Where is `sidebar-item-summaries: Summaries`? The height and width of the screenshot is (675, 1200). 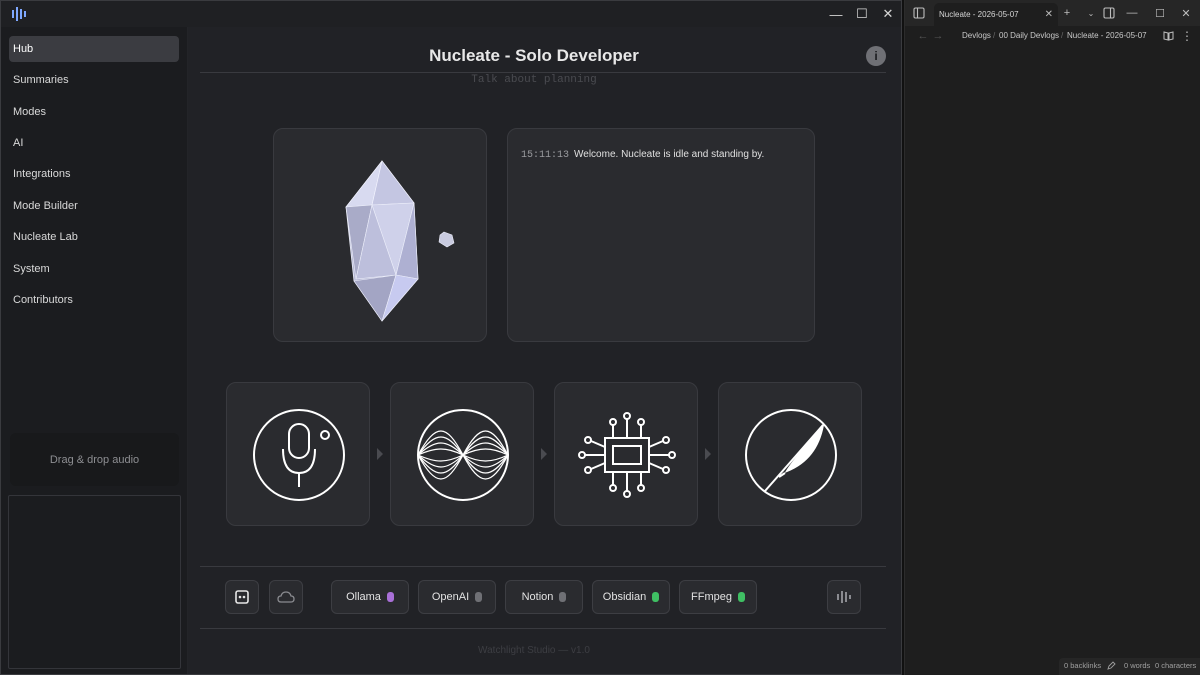 sidebar-item-summaries: Summaries is located at coordinates (94, 80).